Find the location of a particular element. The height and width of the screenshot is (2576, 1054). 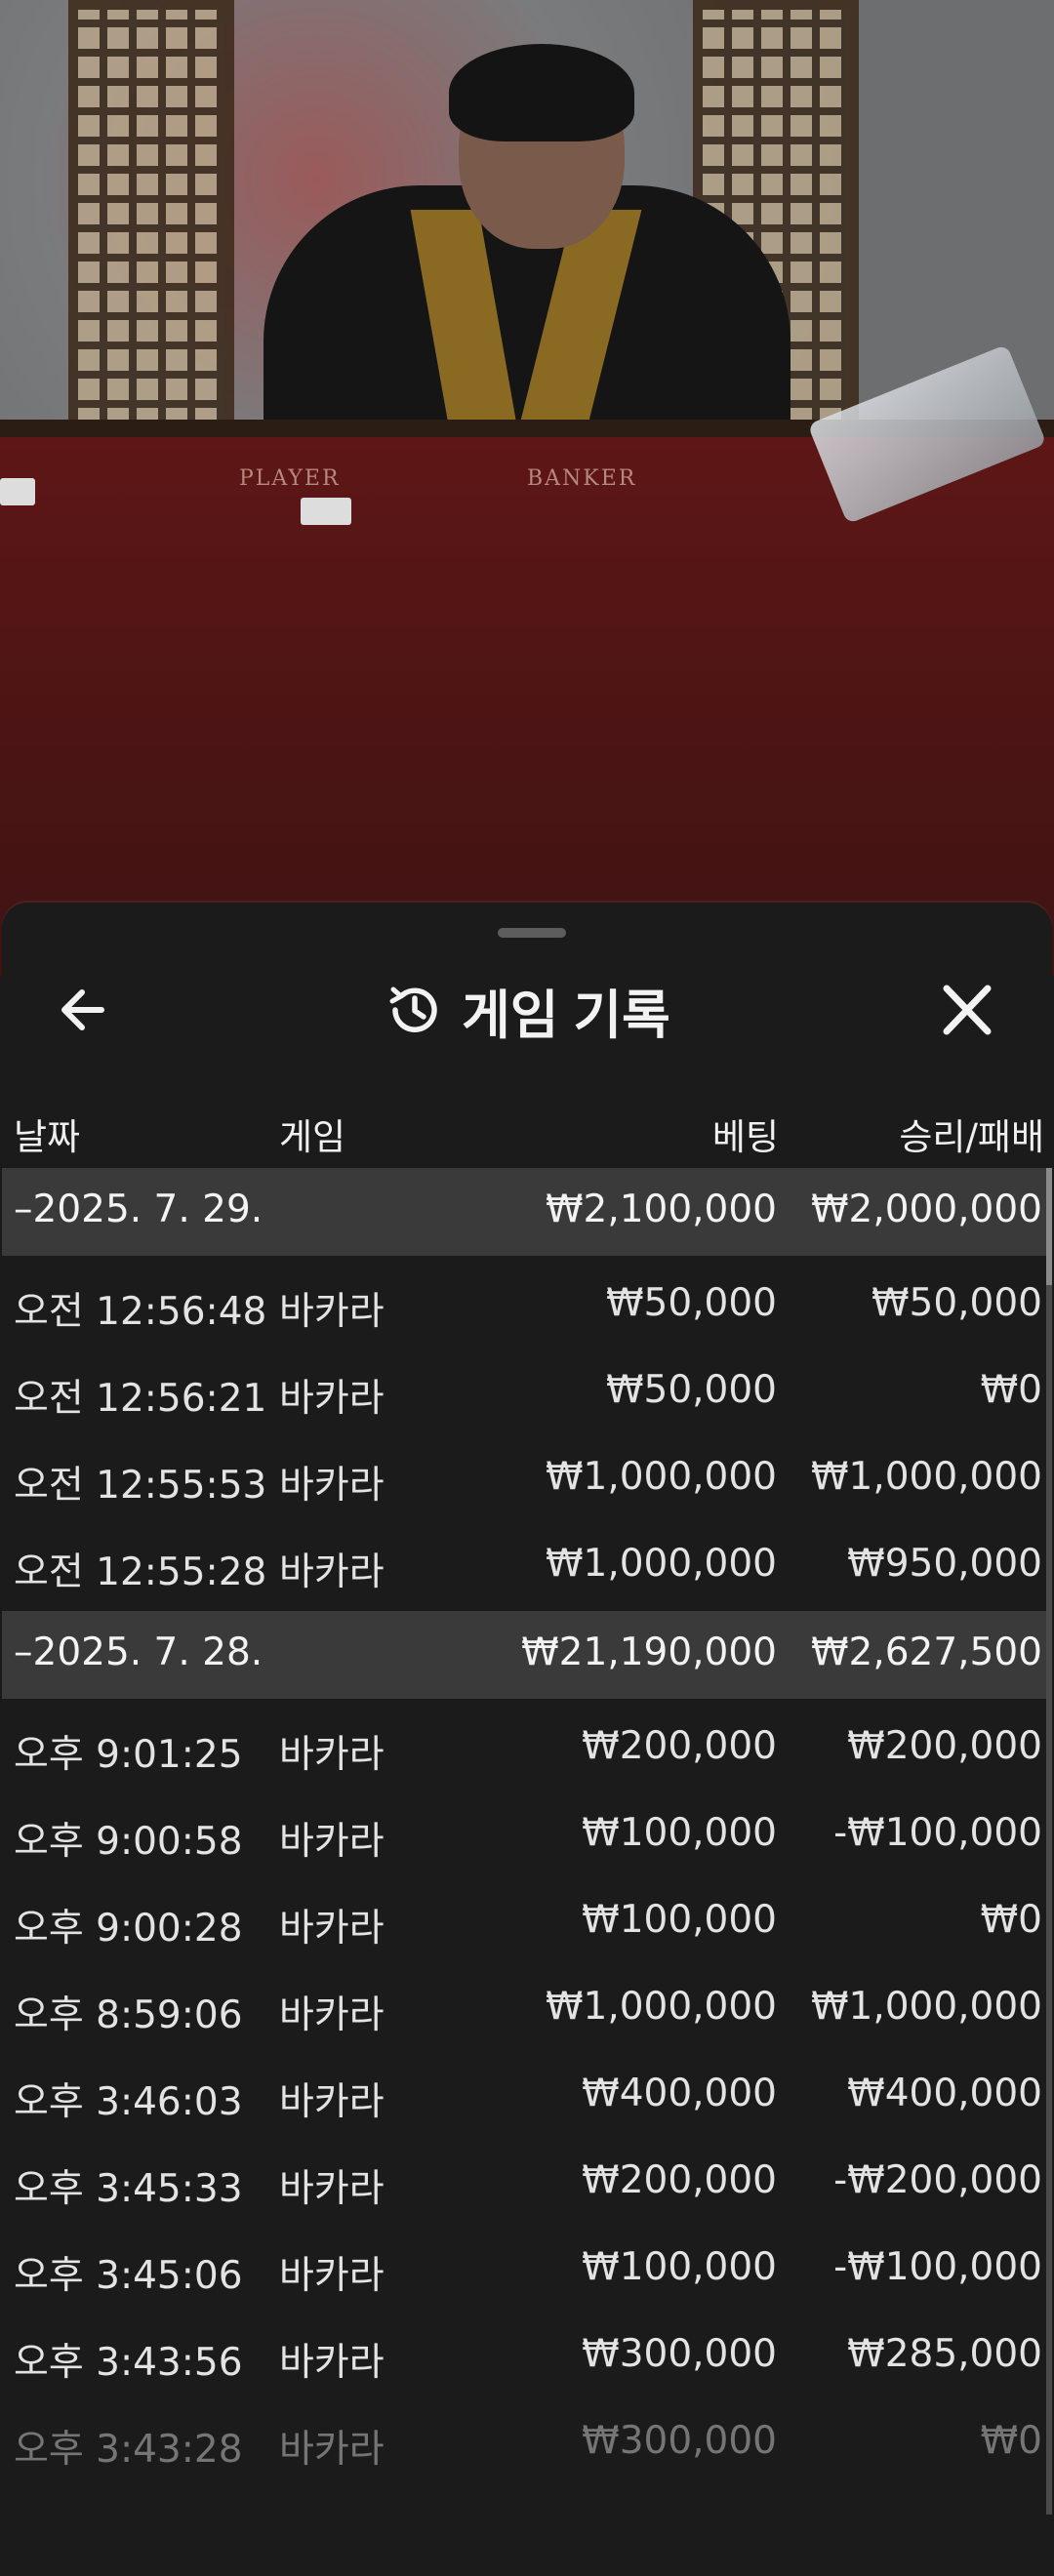

sheet-header: 게임 기록 is located at coordinates (527, 1010).